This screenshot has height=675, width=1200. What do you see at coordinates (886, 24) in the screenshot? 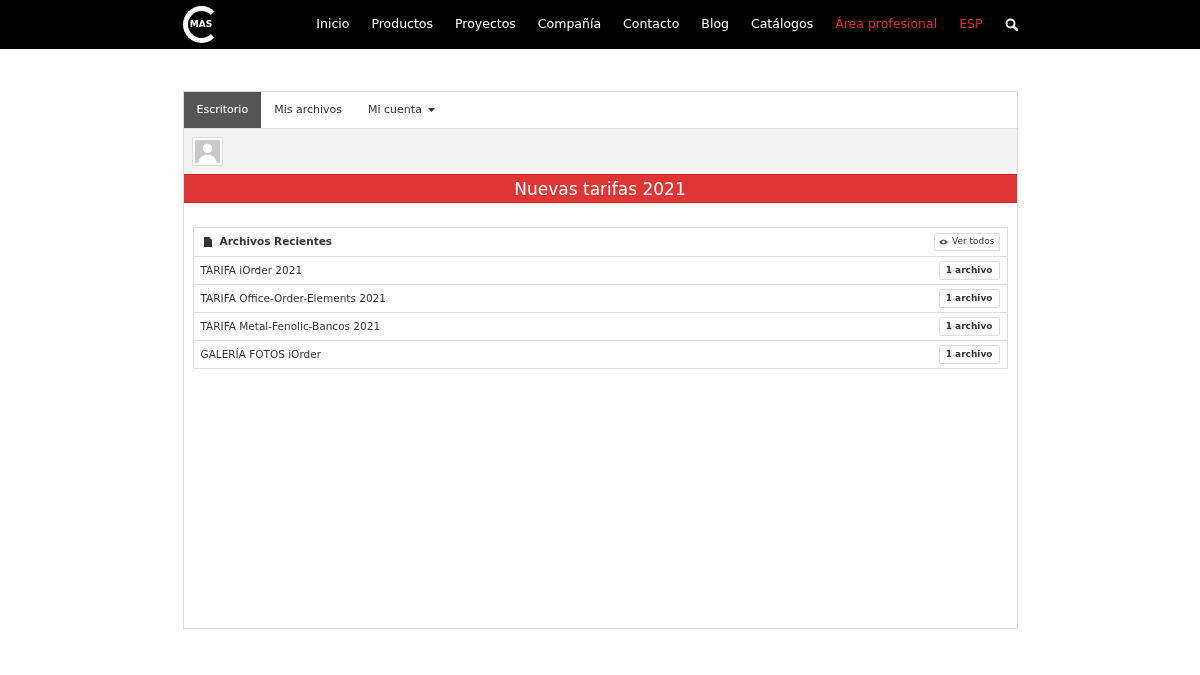
I see `nav-link: Área profesional` at bounding box center [886, 24].